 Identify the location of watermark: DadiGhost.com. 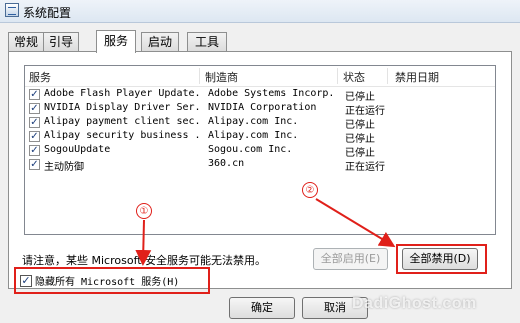
(414, 303).